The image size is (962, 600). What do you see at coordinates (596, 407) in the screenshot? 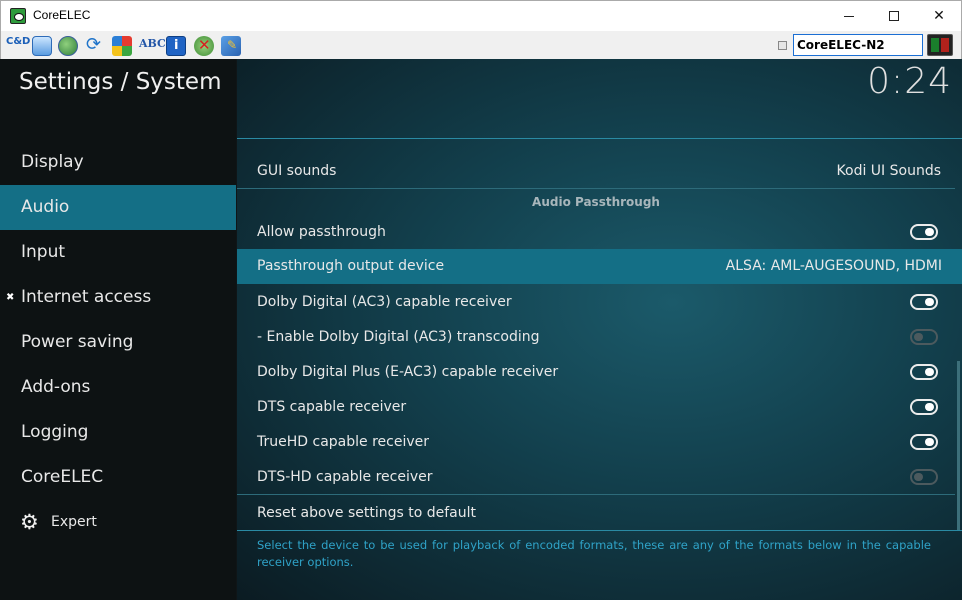
I see `setting-dts-receiver: DTS capable receiver` at bounding box center [596, 407].